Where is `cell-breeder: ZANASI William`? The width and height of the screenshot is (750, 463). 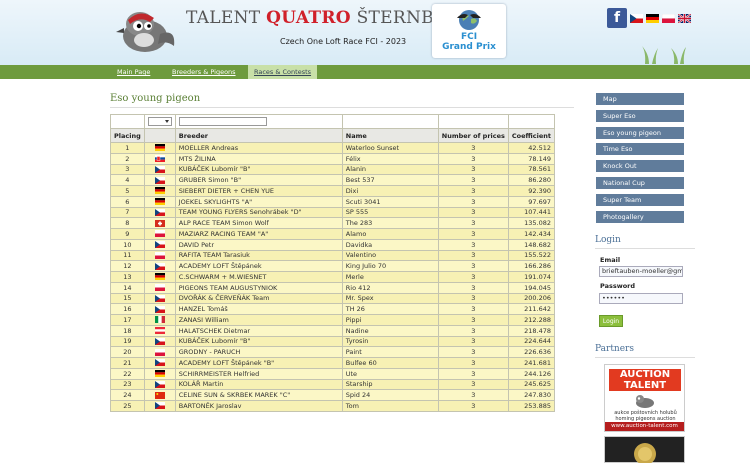 cell-breeder: ZANASI William is located at coordinates (258, 320).